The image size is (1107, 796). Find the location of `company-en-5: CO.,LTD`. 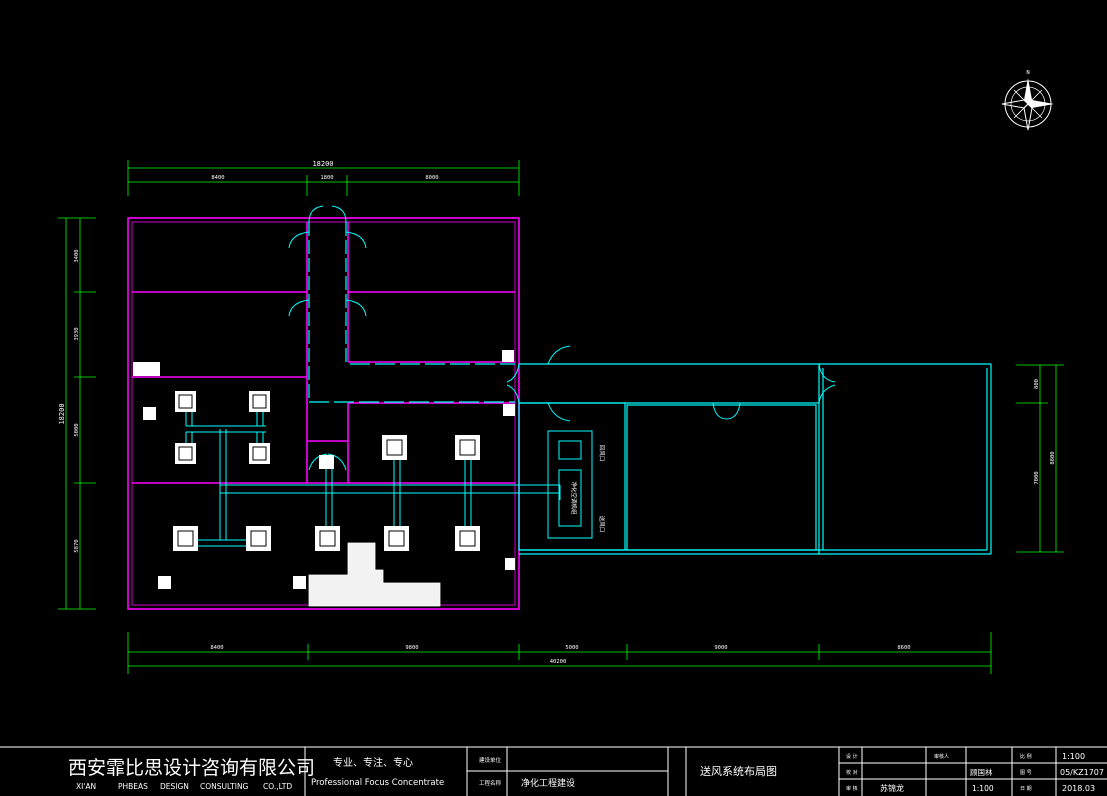

company-en-5: CO.,LTD is located at coordinates (277, 786).